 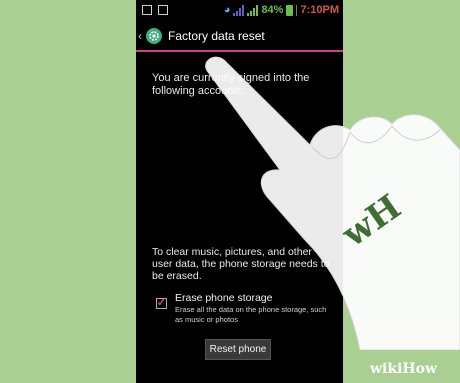 I want to click on watermark-wiki: wiki, so click(x=386, y=369).